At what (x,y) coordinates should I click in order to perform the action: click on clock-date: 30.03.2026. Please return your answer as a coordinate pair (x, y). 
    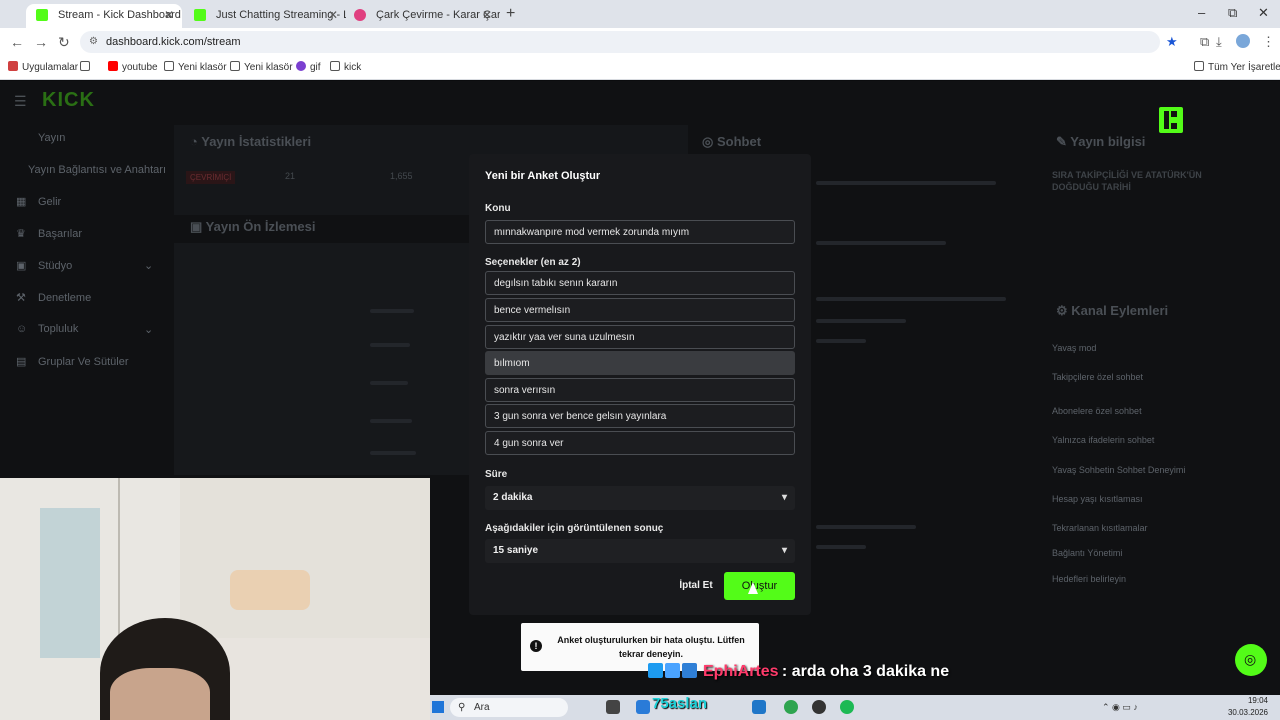
    Looking at the image, I should click on (1247, 712).